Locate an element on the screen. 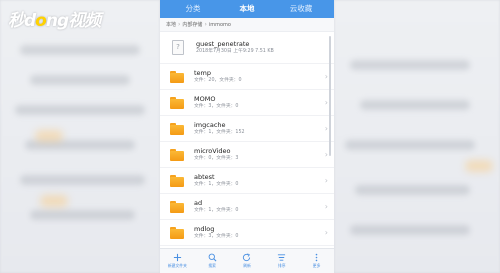 Image resolution: width=500 pixels, height=273 pixels. more-button: 更多 is located at coordinates (317, 261).